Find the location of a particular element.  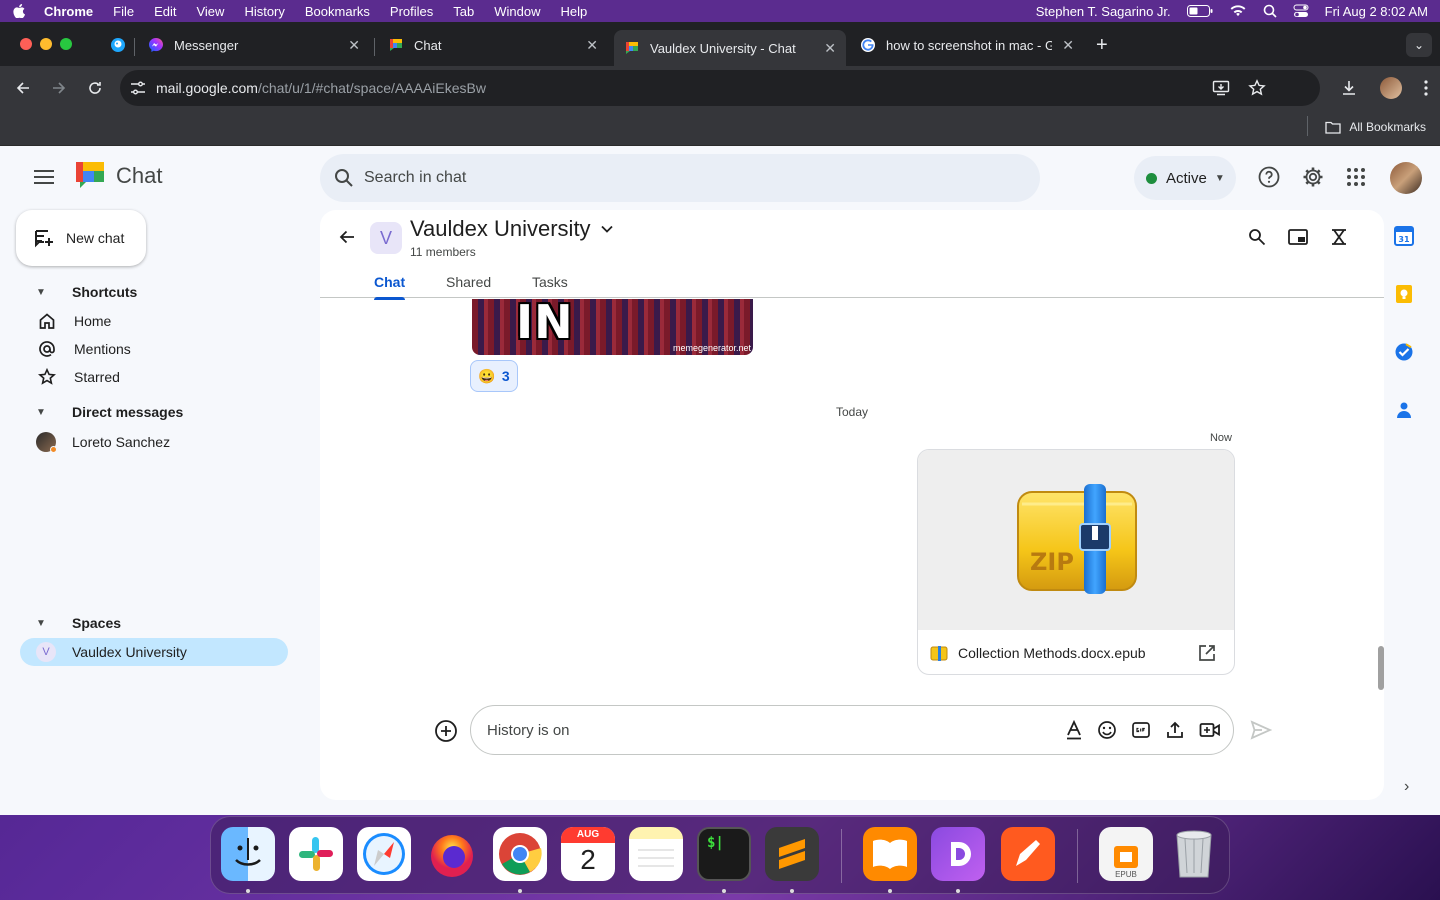

tab-chat: Chat is located at coordinates (390, 287).